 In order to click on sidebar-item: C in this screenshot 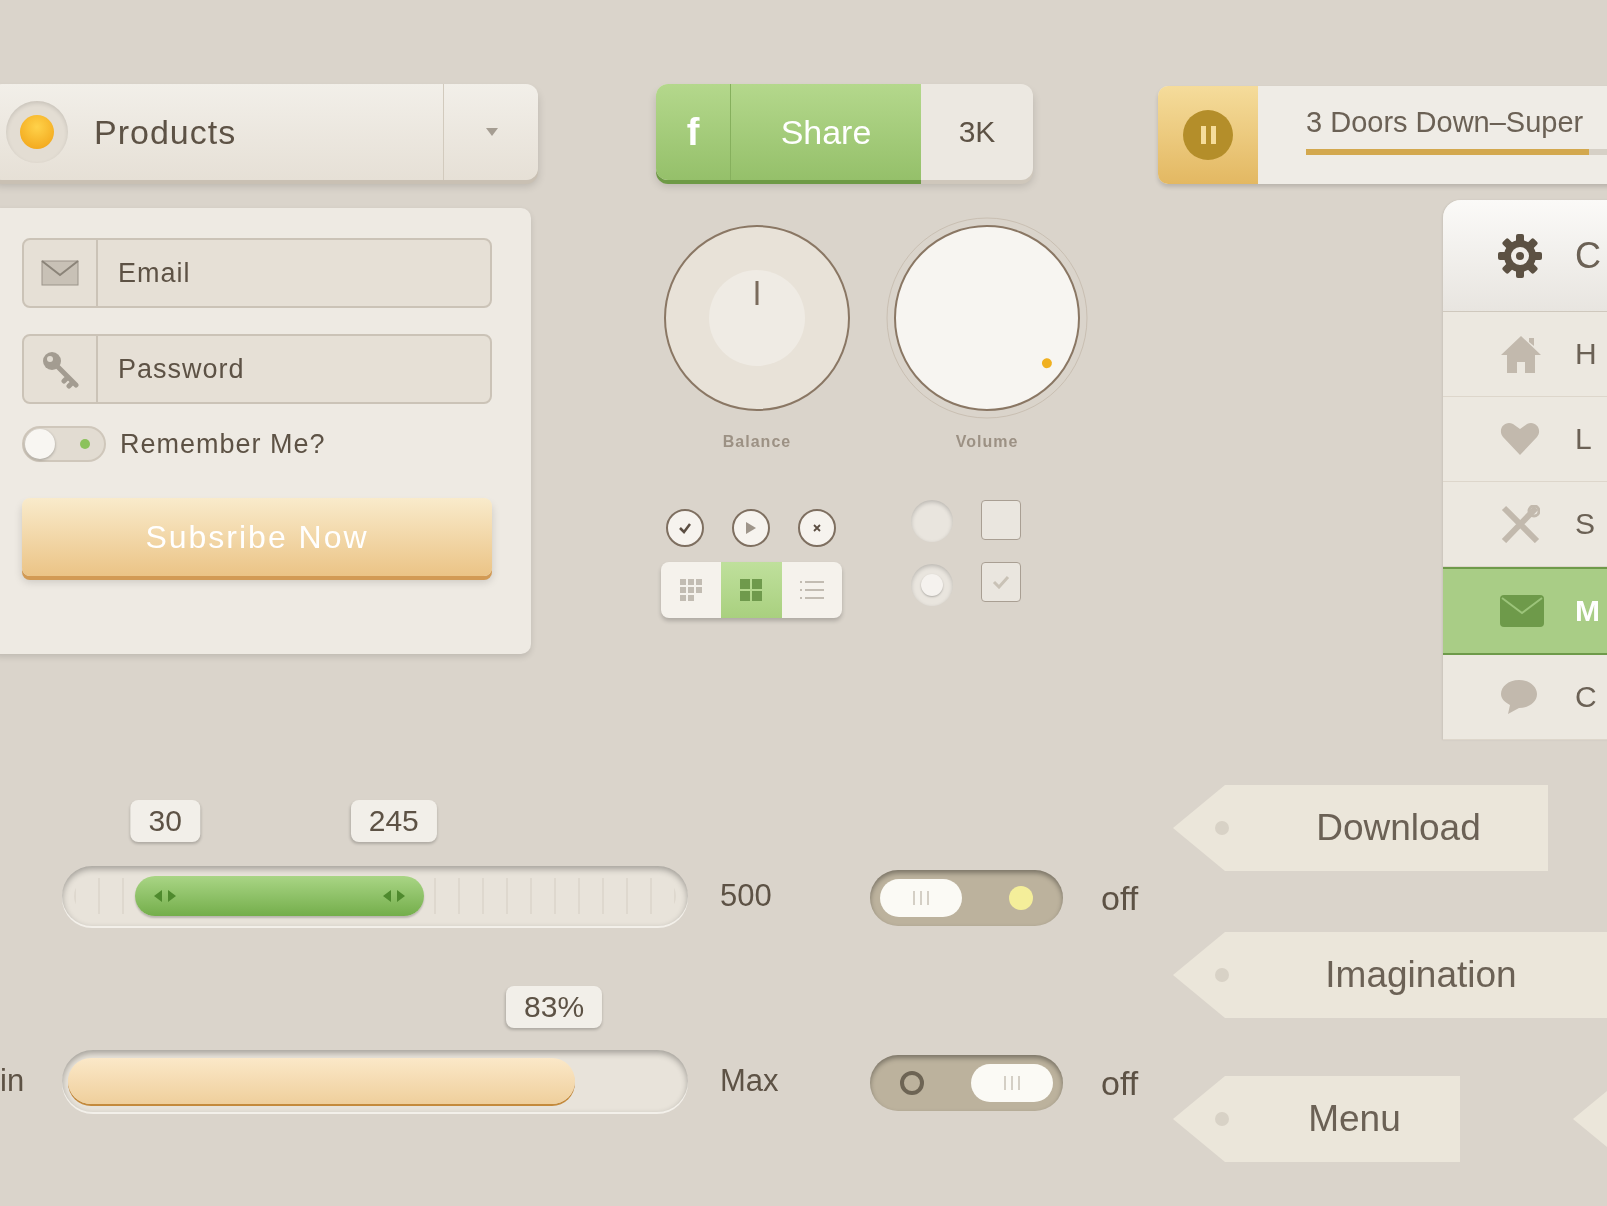, I will do `click(1525, 697)`.